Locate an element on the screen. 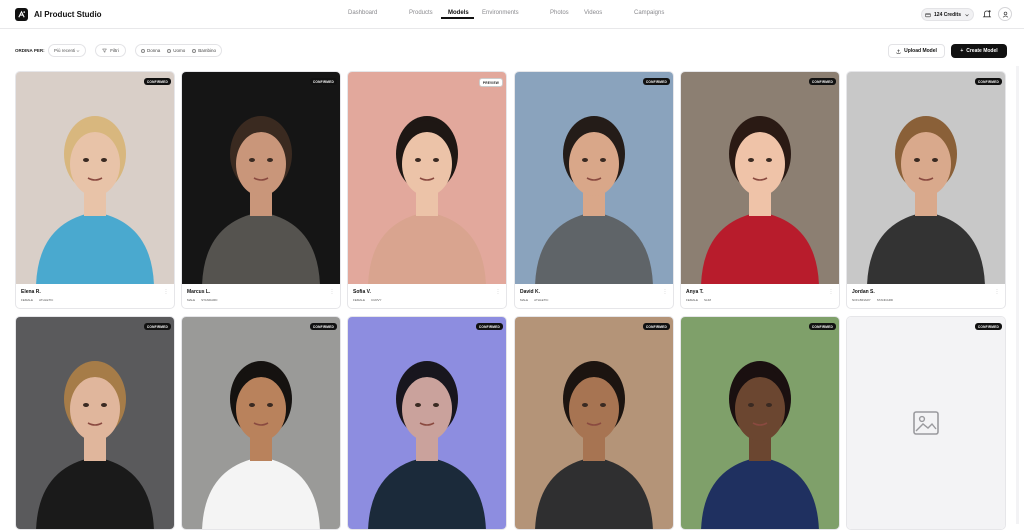 Image resolution: width=1024 pixels, height=530 pixels. sort-value: Più recenti is located at coordinates (65, 50).